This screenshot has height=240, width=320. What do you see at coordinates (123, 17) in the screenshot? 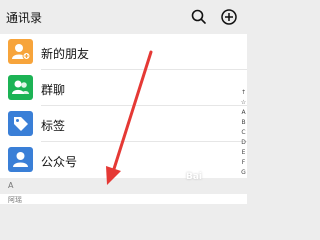
I see `top-bar: 通讯录` at bounding box center [123, 17].